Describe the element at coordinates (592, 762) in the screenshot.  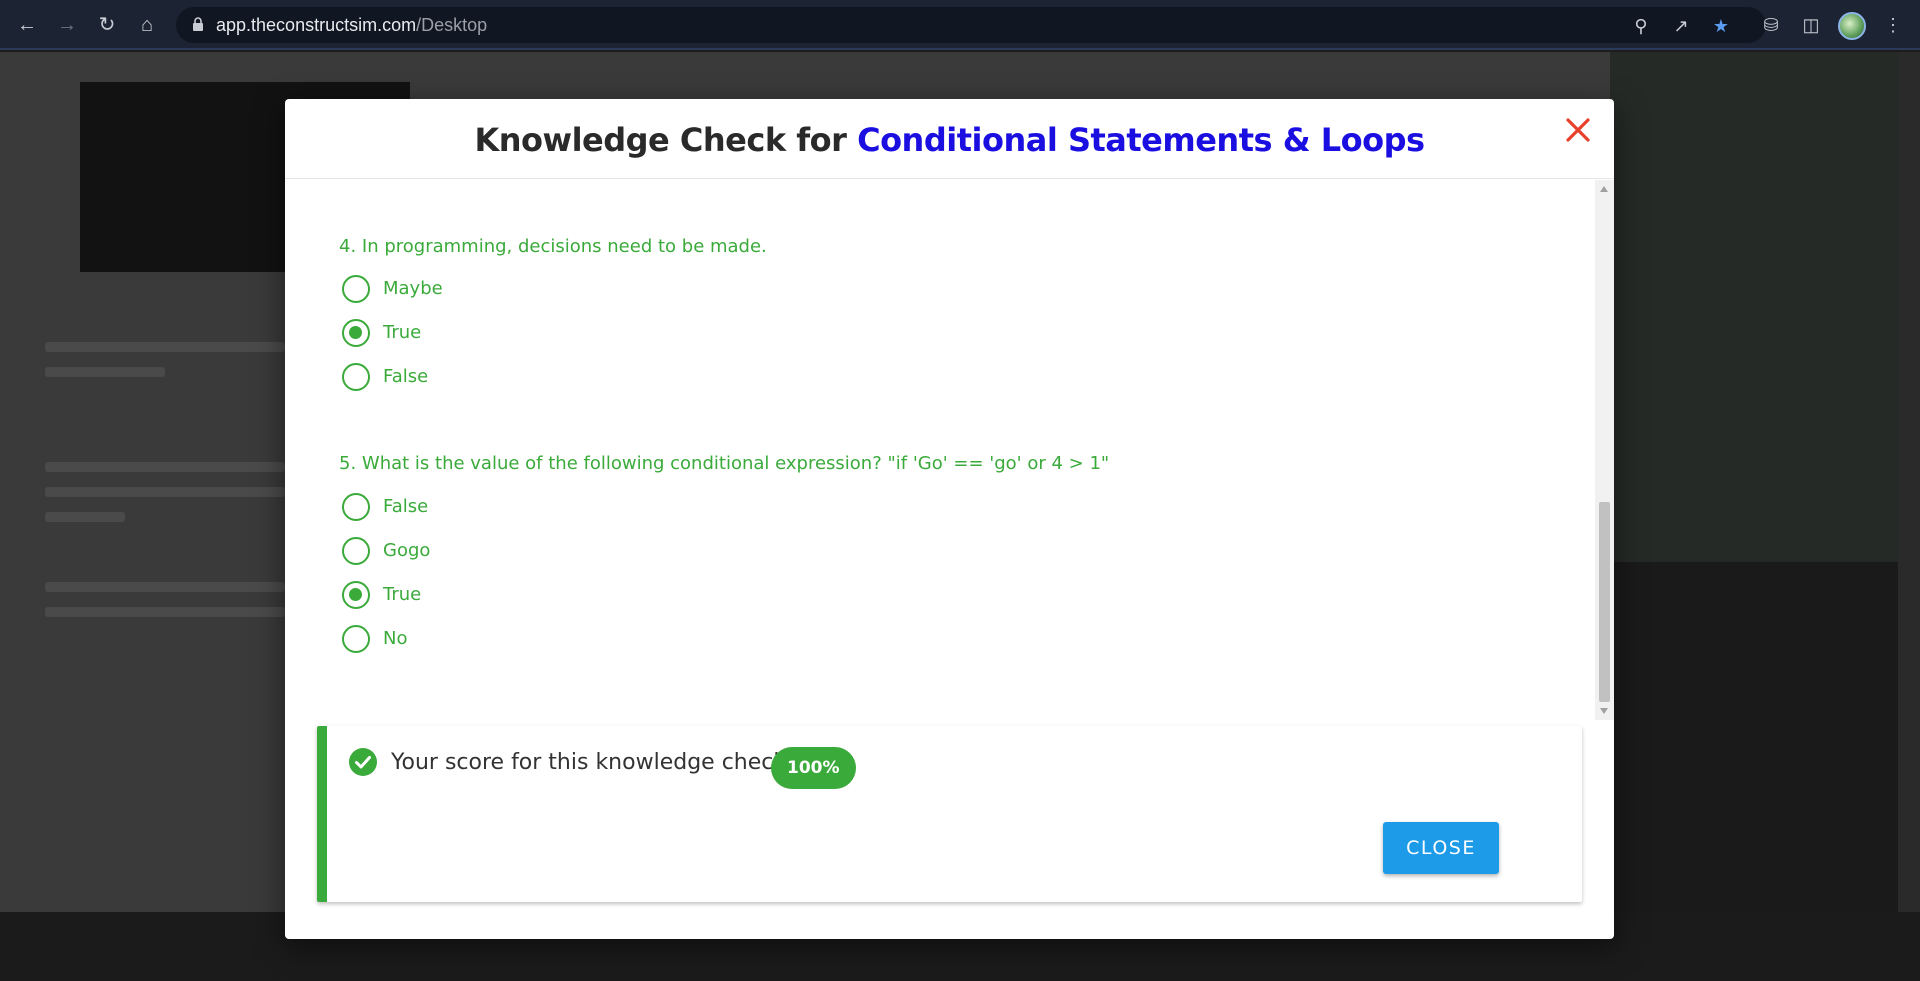
I see `score-label: Your score for this knowledge check:` at that location.